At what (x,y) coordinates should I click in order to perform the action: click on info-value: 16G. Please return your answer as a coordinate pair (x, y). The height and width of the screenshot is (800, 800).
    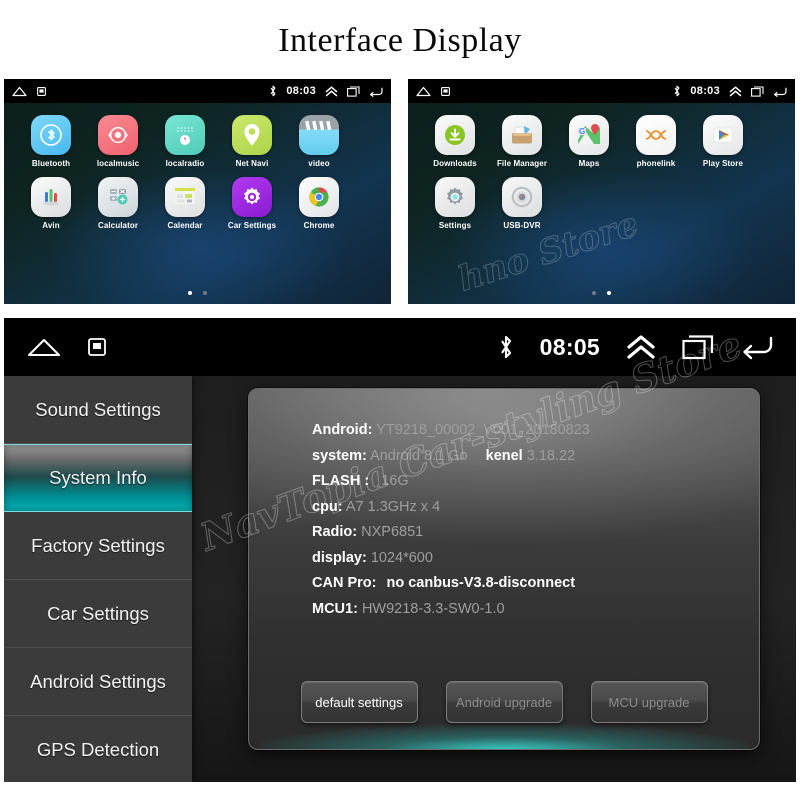
    Looking at the image, I should click on (395, 481).